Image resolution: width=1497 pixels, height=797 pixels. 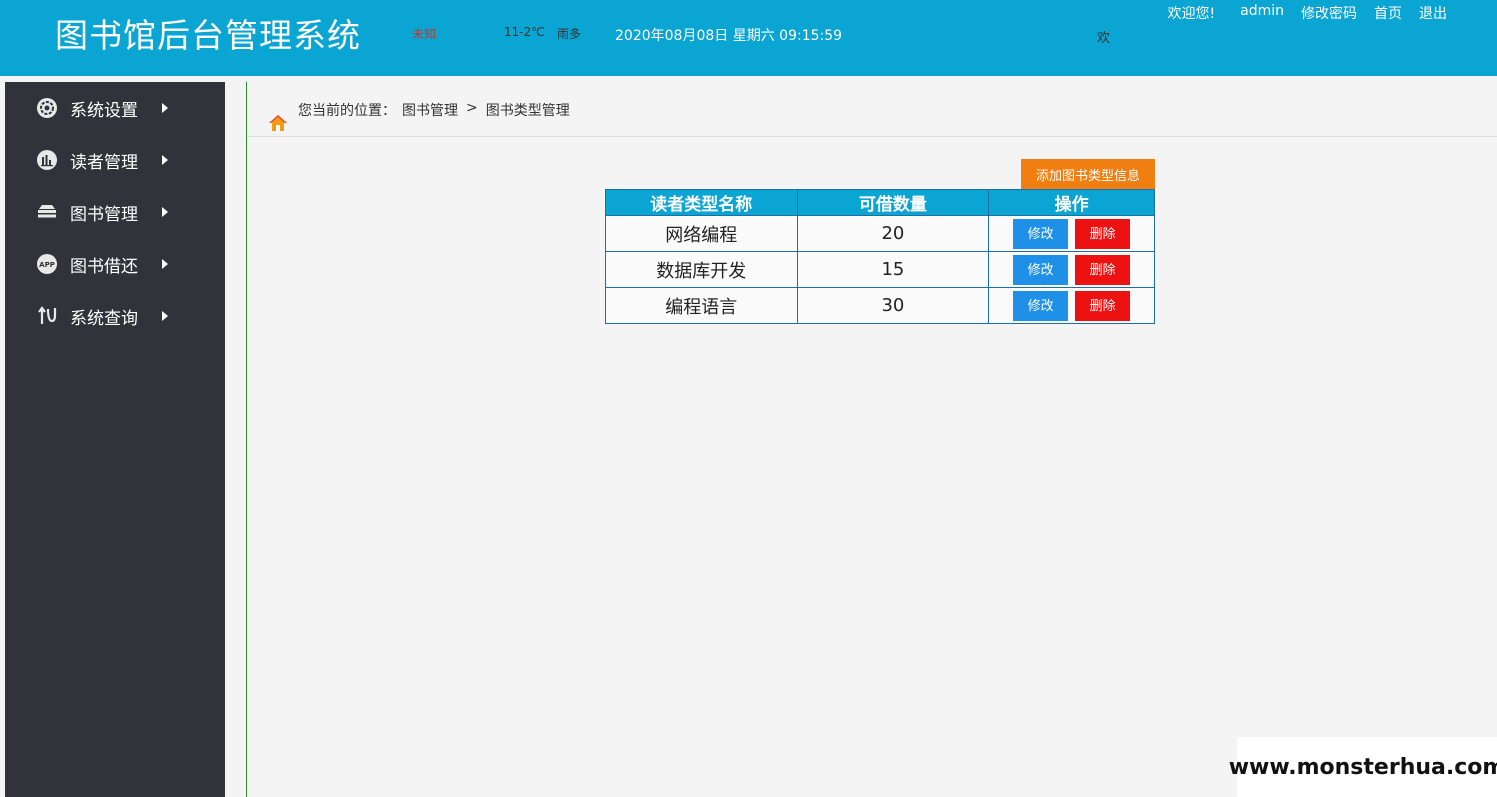 I want to click on breadcrumb-level1: 图书管理, so click(x=430, y=110).